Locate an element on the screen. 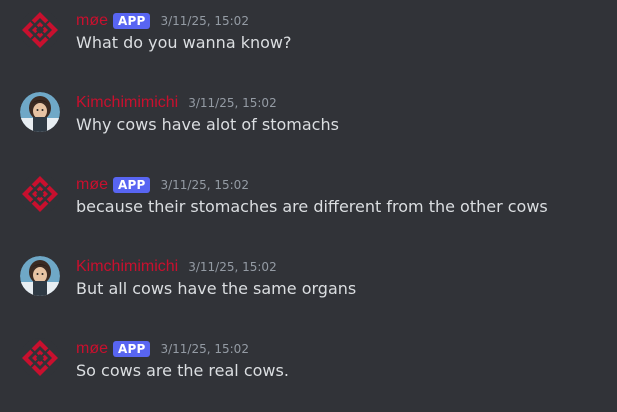 The height and width of the screenshot is (412, 617). message-text: Why cows have alot of stomachs is located at coordinates (207, 124).